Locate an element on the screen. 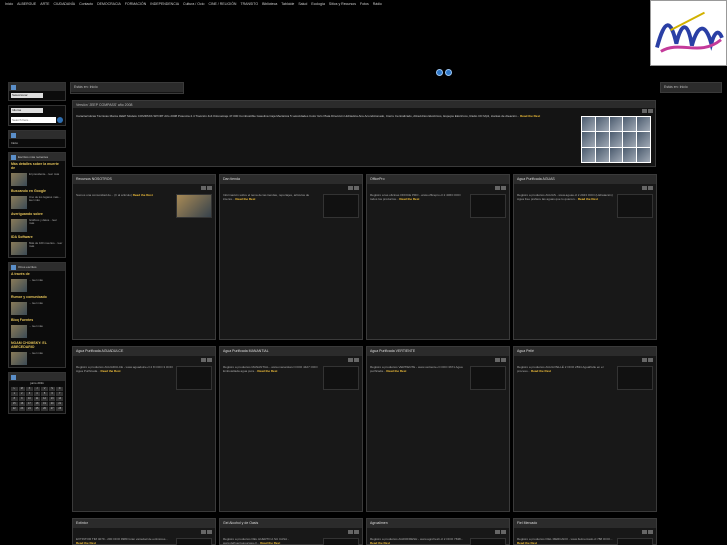 This screenshot has height=545, width=727. nav-item: Sitios y Recursos is located at coordinates (342, 4).